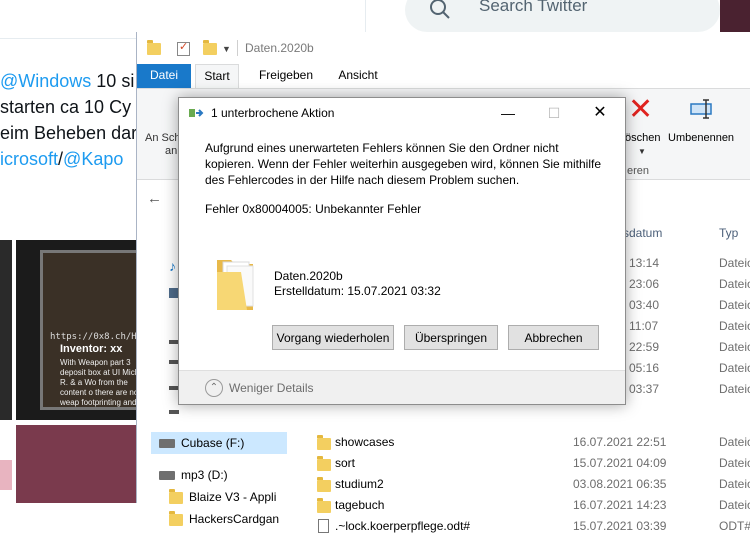 This screenshot has width=750, height=537. Describe the element at coordinates (93, 337) in the screenshot. I see `card-url: https://0x8.ch/H` at that location.